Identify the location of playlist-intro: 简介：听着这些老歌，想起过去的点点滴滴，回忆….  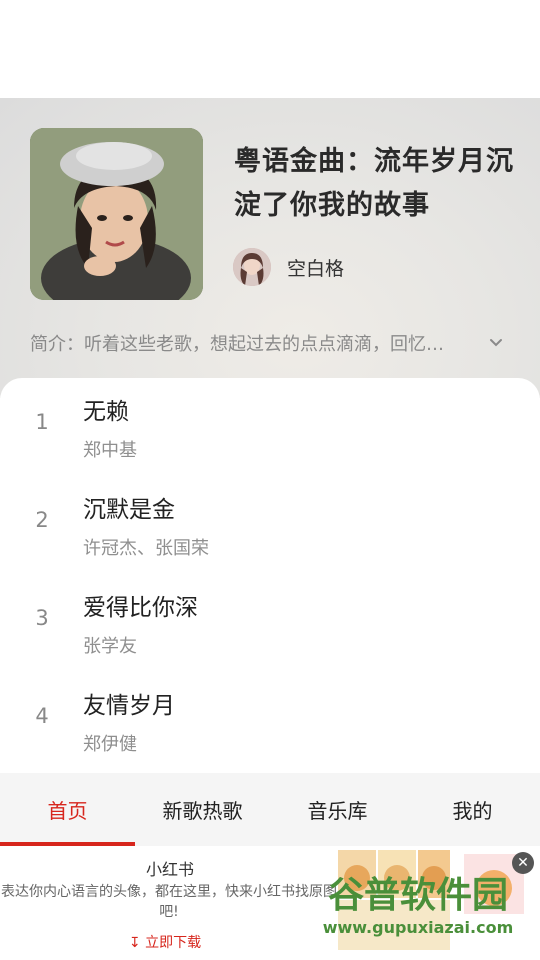
(270, 343).